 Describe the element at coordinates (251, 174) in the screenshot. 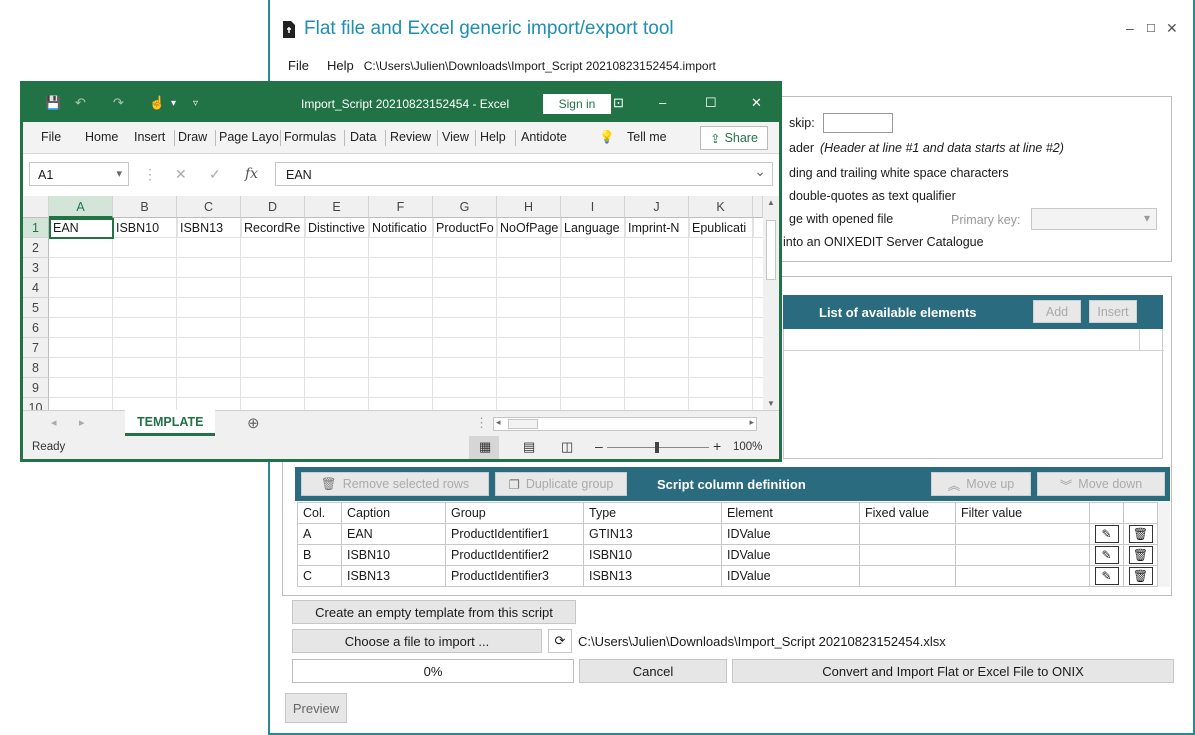

I see `insert-function-icon: fx` at that location.